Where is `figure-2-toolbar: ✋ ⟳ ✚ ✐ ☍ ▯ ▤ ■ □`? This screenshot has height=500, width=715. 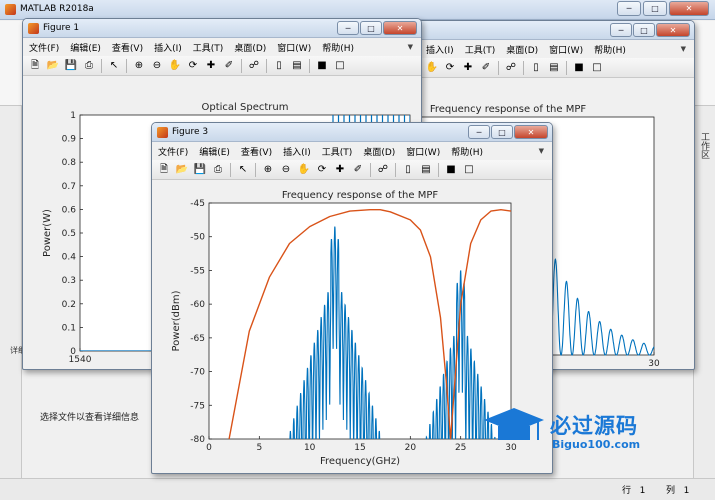
figure-2-toolbar: ✋ ⟳ ✚ ✐ ☍ ▯ ▤ ■ □ is located at coordinates (545, 68).